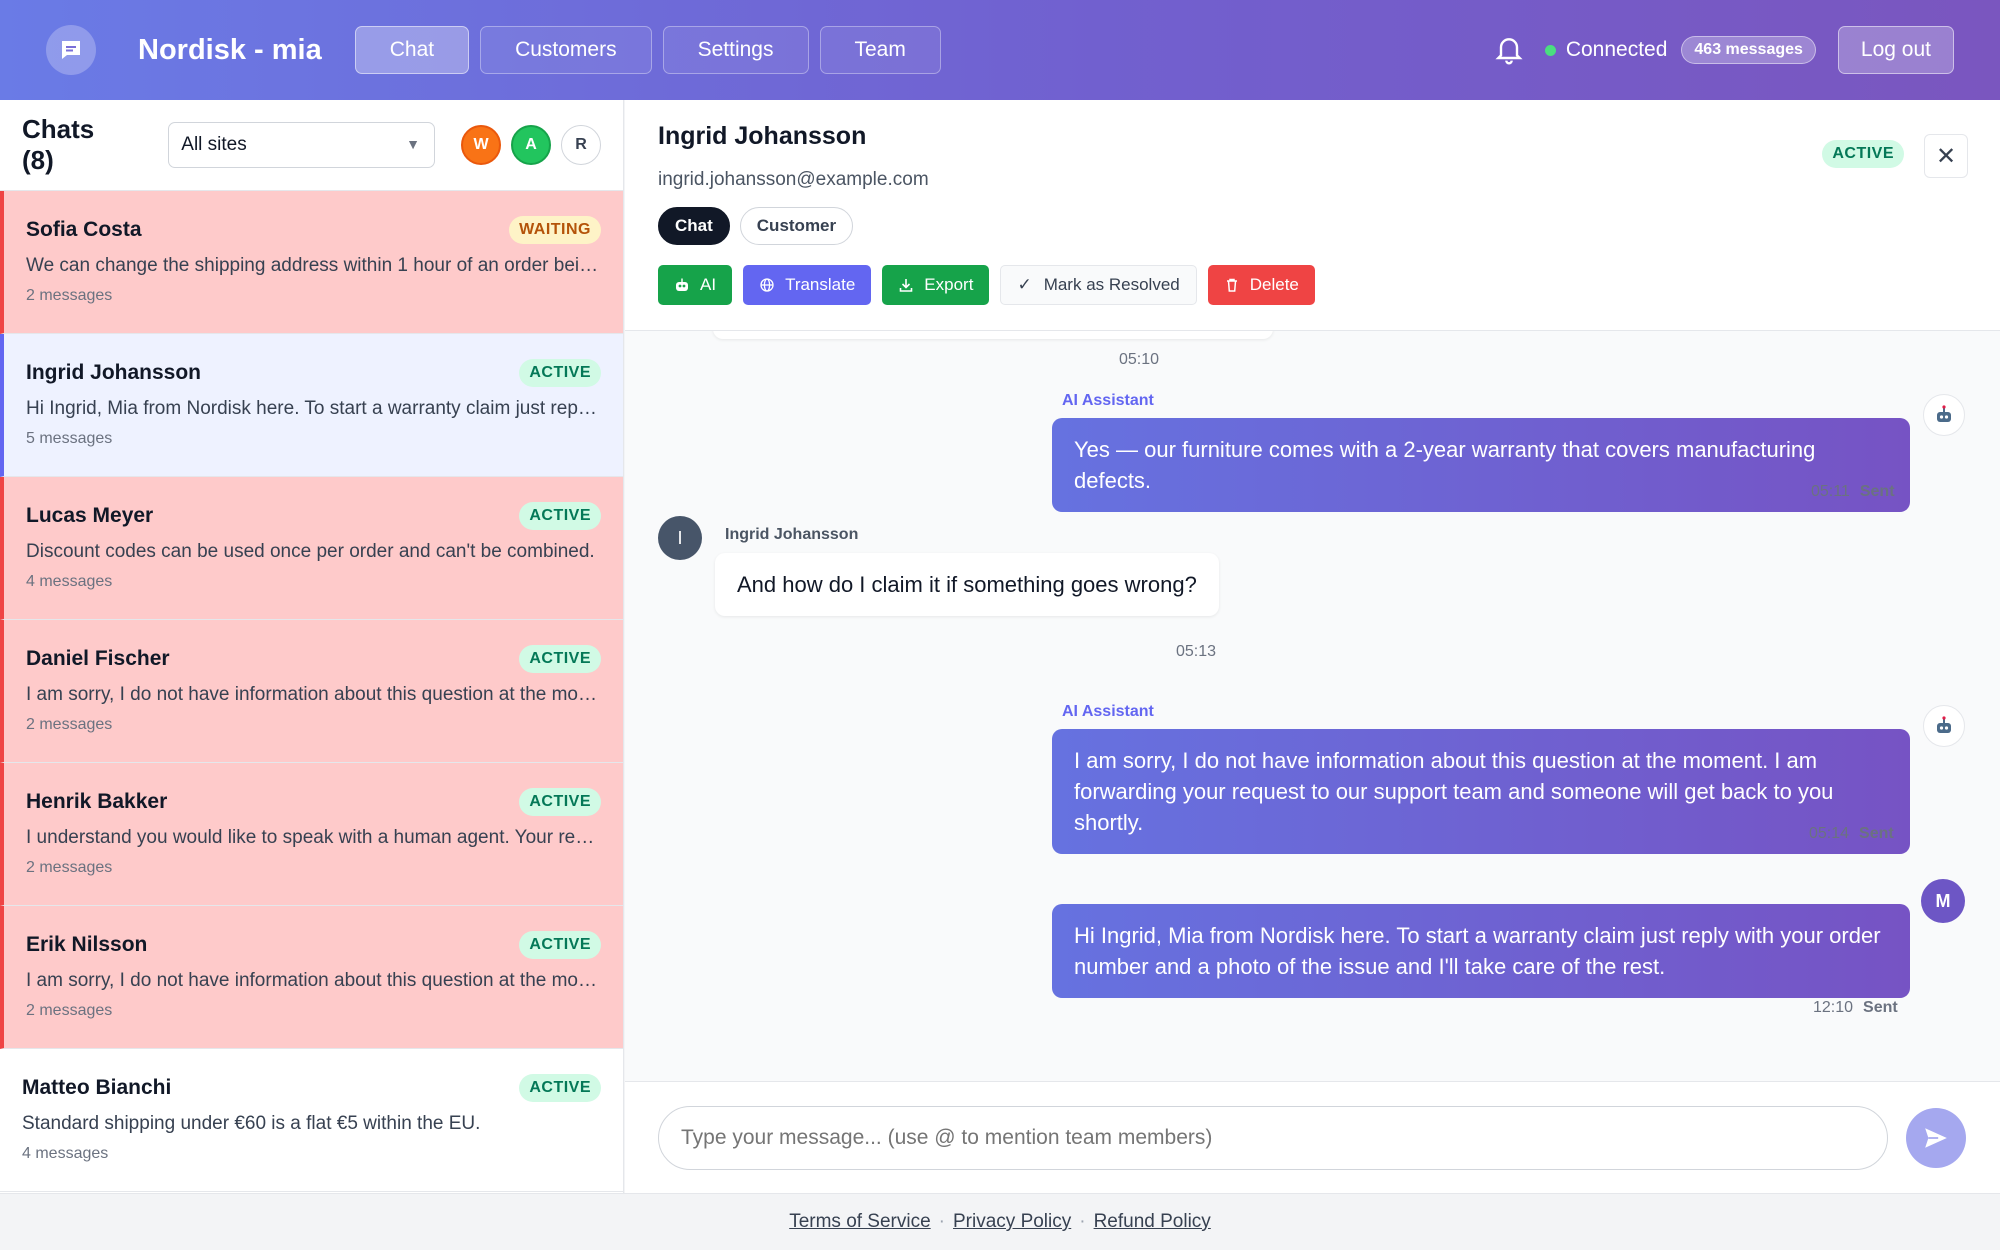 The image size is (2000, 1250). What do you see at coordinates (1829, 833) in the screenshot?
I see `message-time: 05:14` at bounding box center [1829, 833].